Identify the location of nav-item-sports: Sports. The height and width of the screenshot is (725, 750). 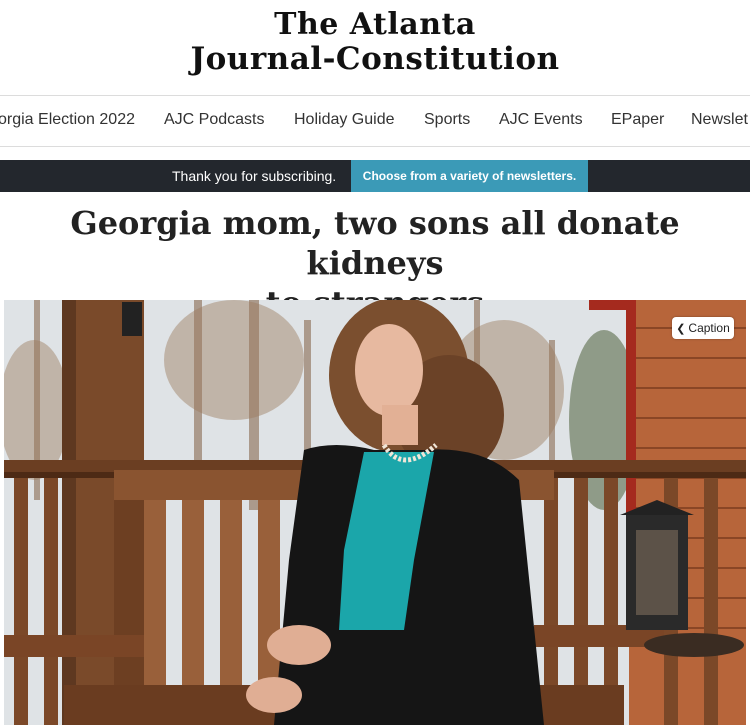
(447, 120).